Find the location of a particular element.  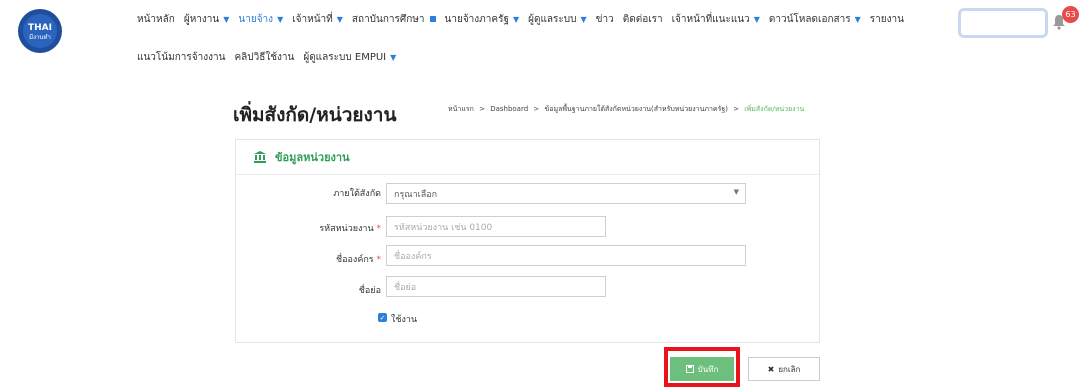

unit-code-label: รหัสหน่วยงาน * is located at coordinates (350, 229).